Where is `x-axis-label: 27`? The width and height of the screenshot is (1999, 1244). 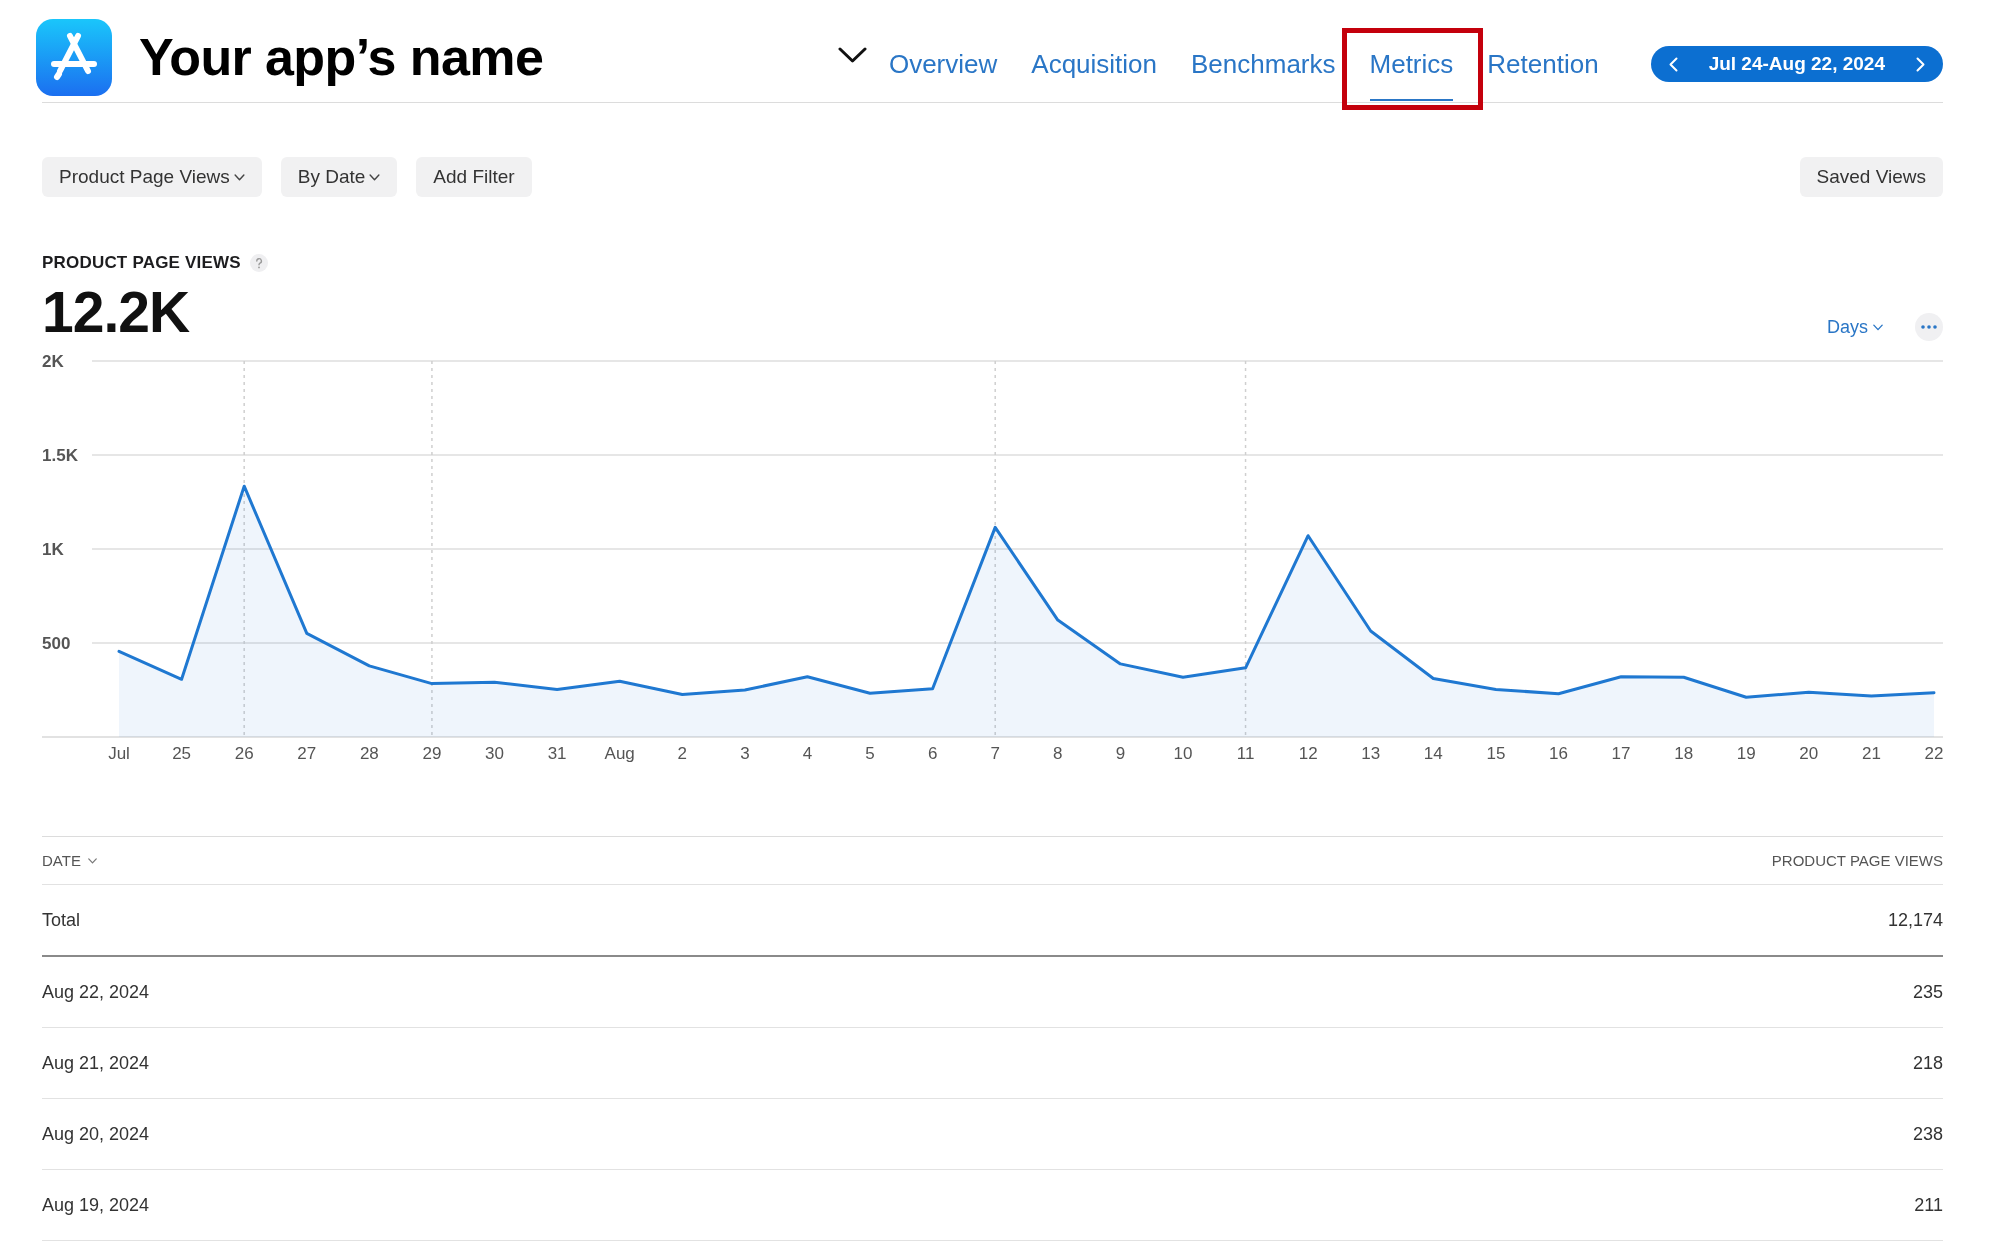
x-axis-label: 27 is located at coordinates (307, 753).